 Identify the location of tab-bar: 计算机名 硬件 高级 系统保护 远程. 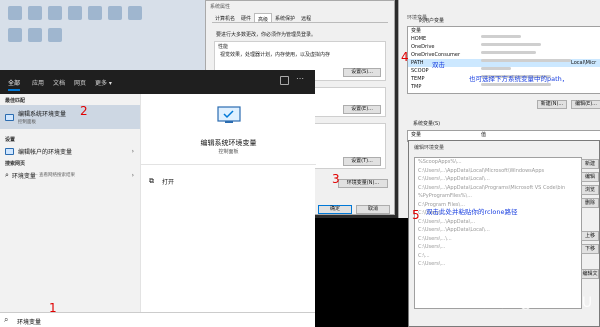
(300, 18).